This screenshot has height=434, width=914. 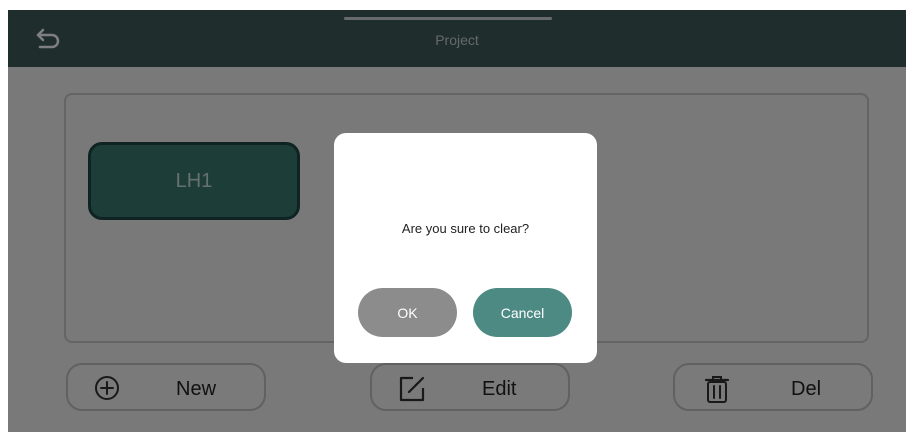 I want to click on dialog-message: Are you sure to clear?, so click(x=465, y=228).